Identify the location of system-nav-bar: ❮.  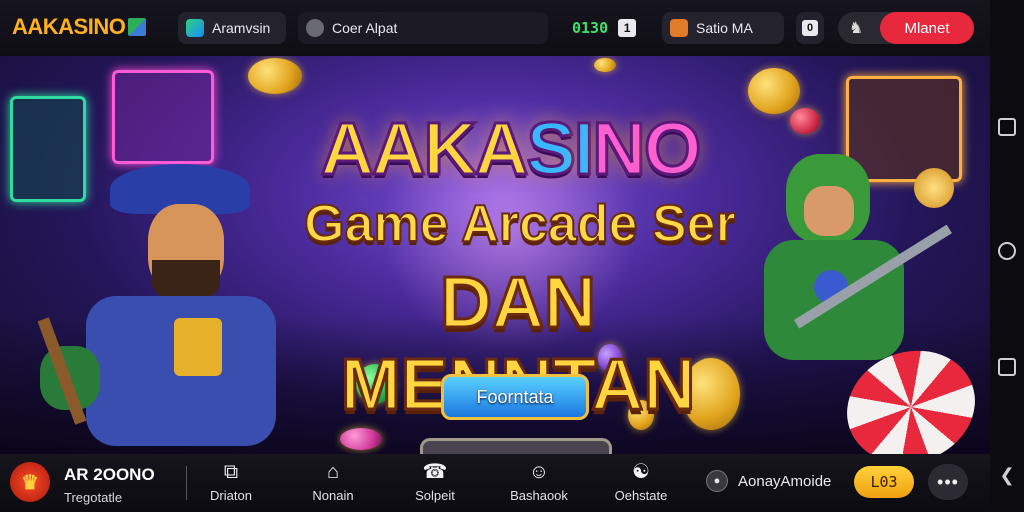
(1007, 256).